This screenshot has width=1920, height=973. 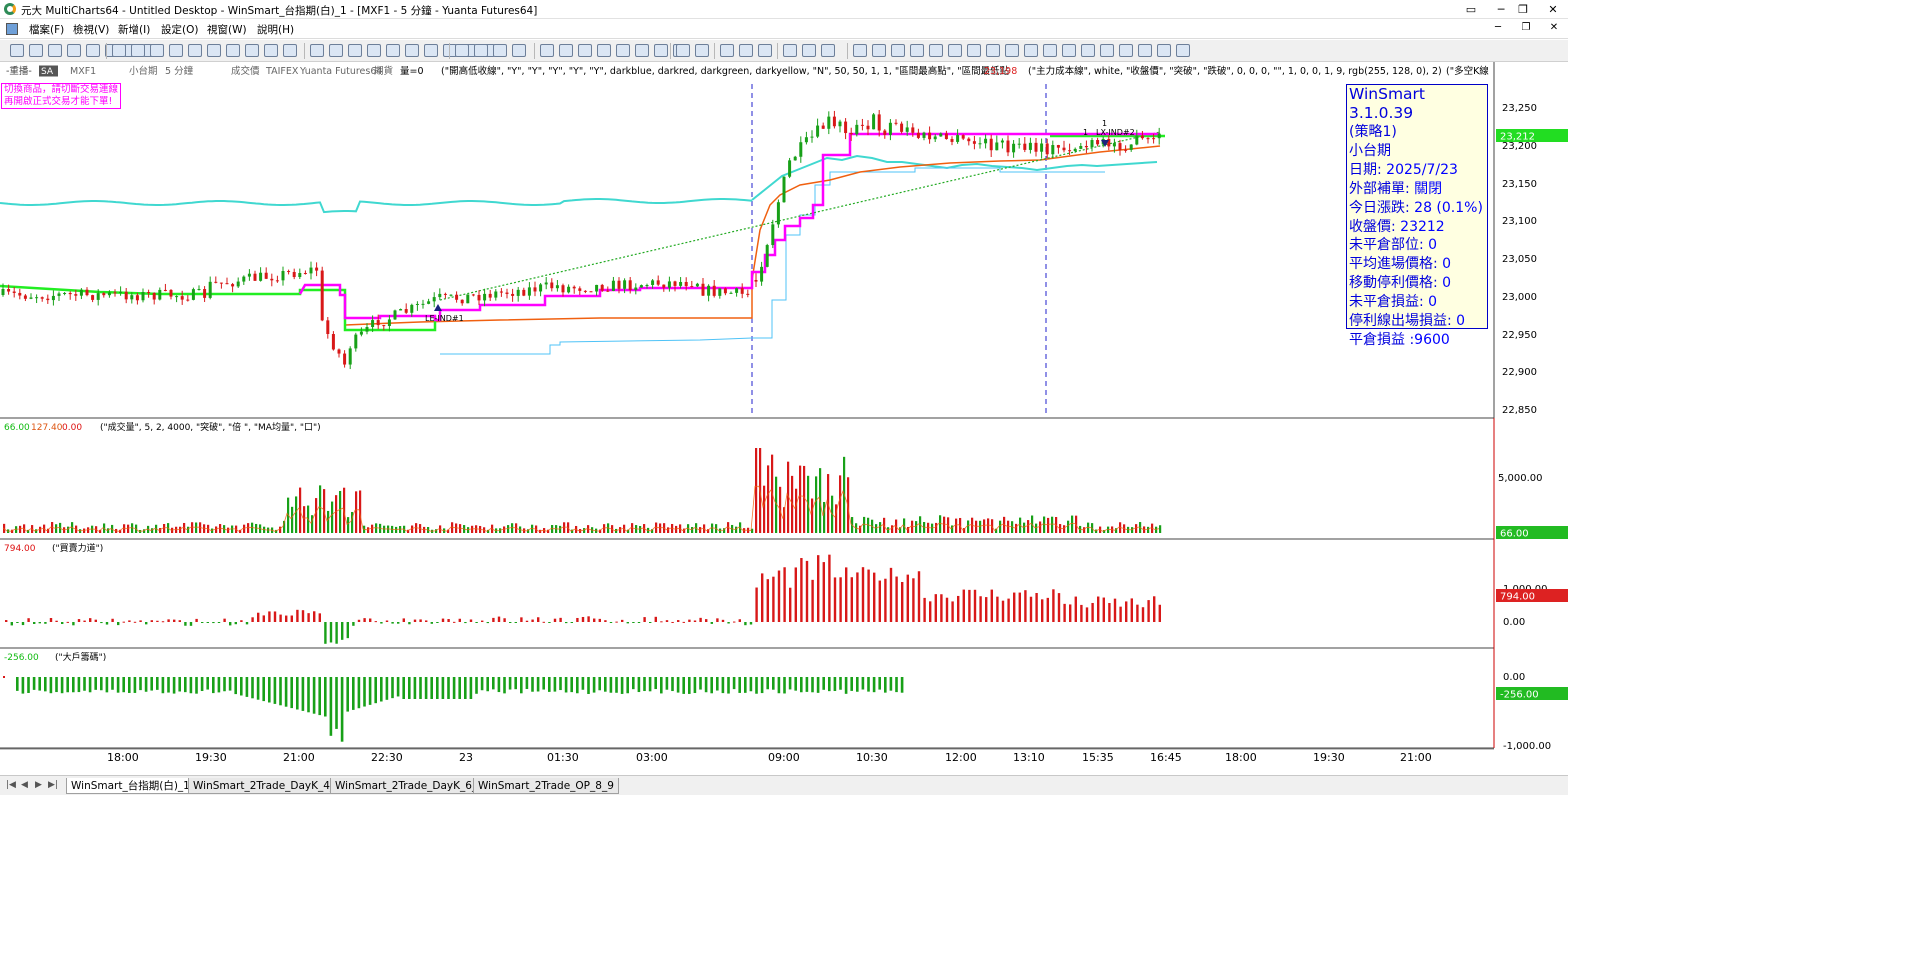 I want to click on menu-help: 說明(H), so click(x=275, y=29).